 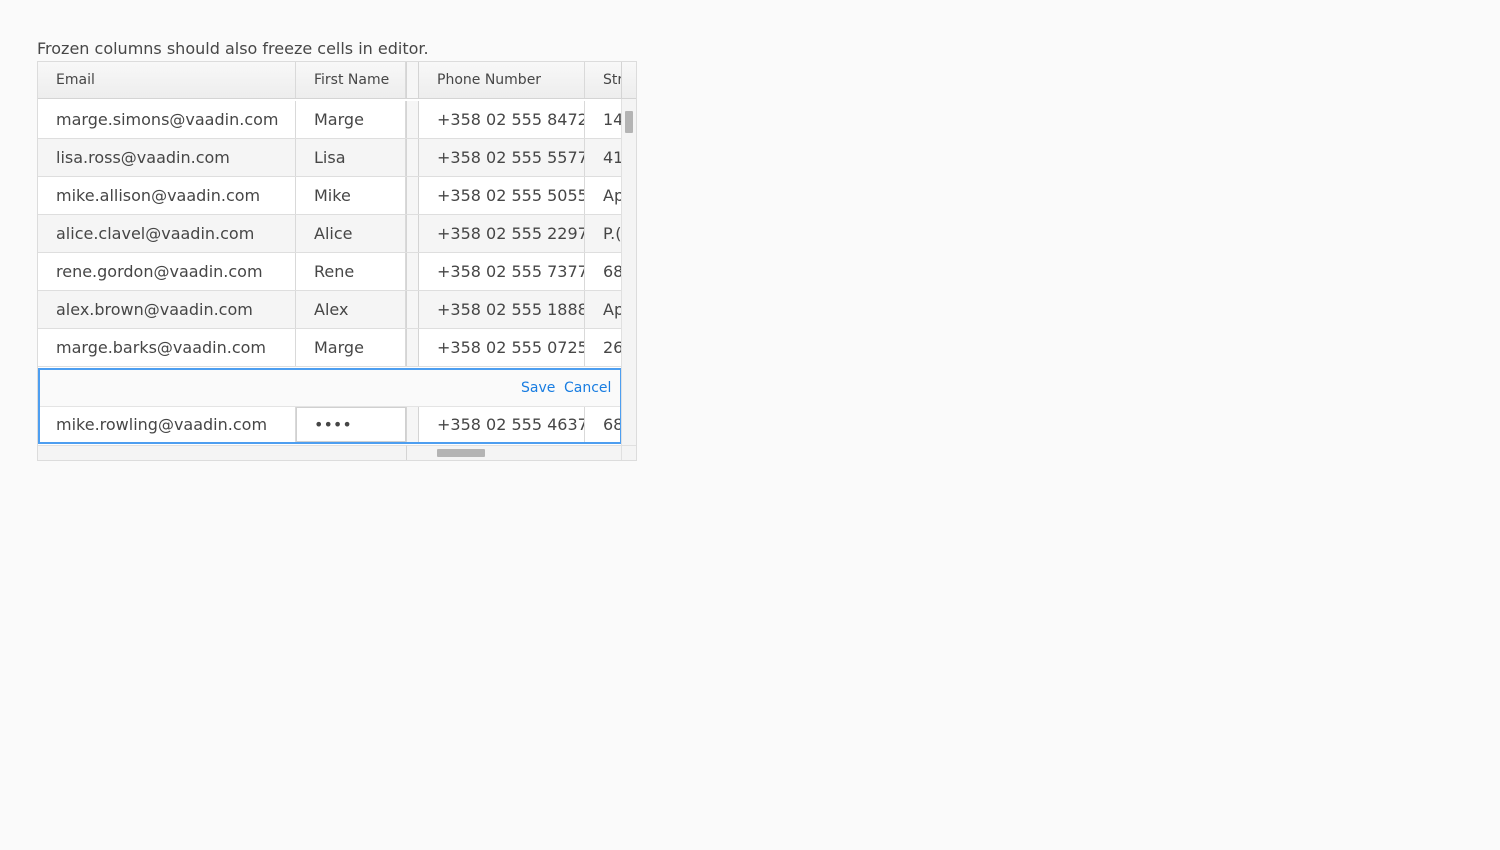 What do you see at coordinates (628, 80) in the screenshot?
I see `header-corner` at bounding box center [628, 80].